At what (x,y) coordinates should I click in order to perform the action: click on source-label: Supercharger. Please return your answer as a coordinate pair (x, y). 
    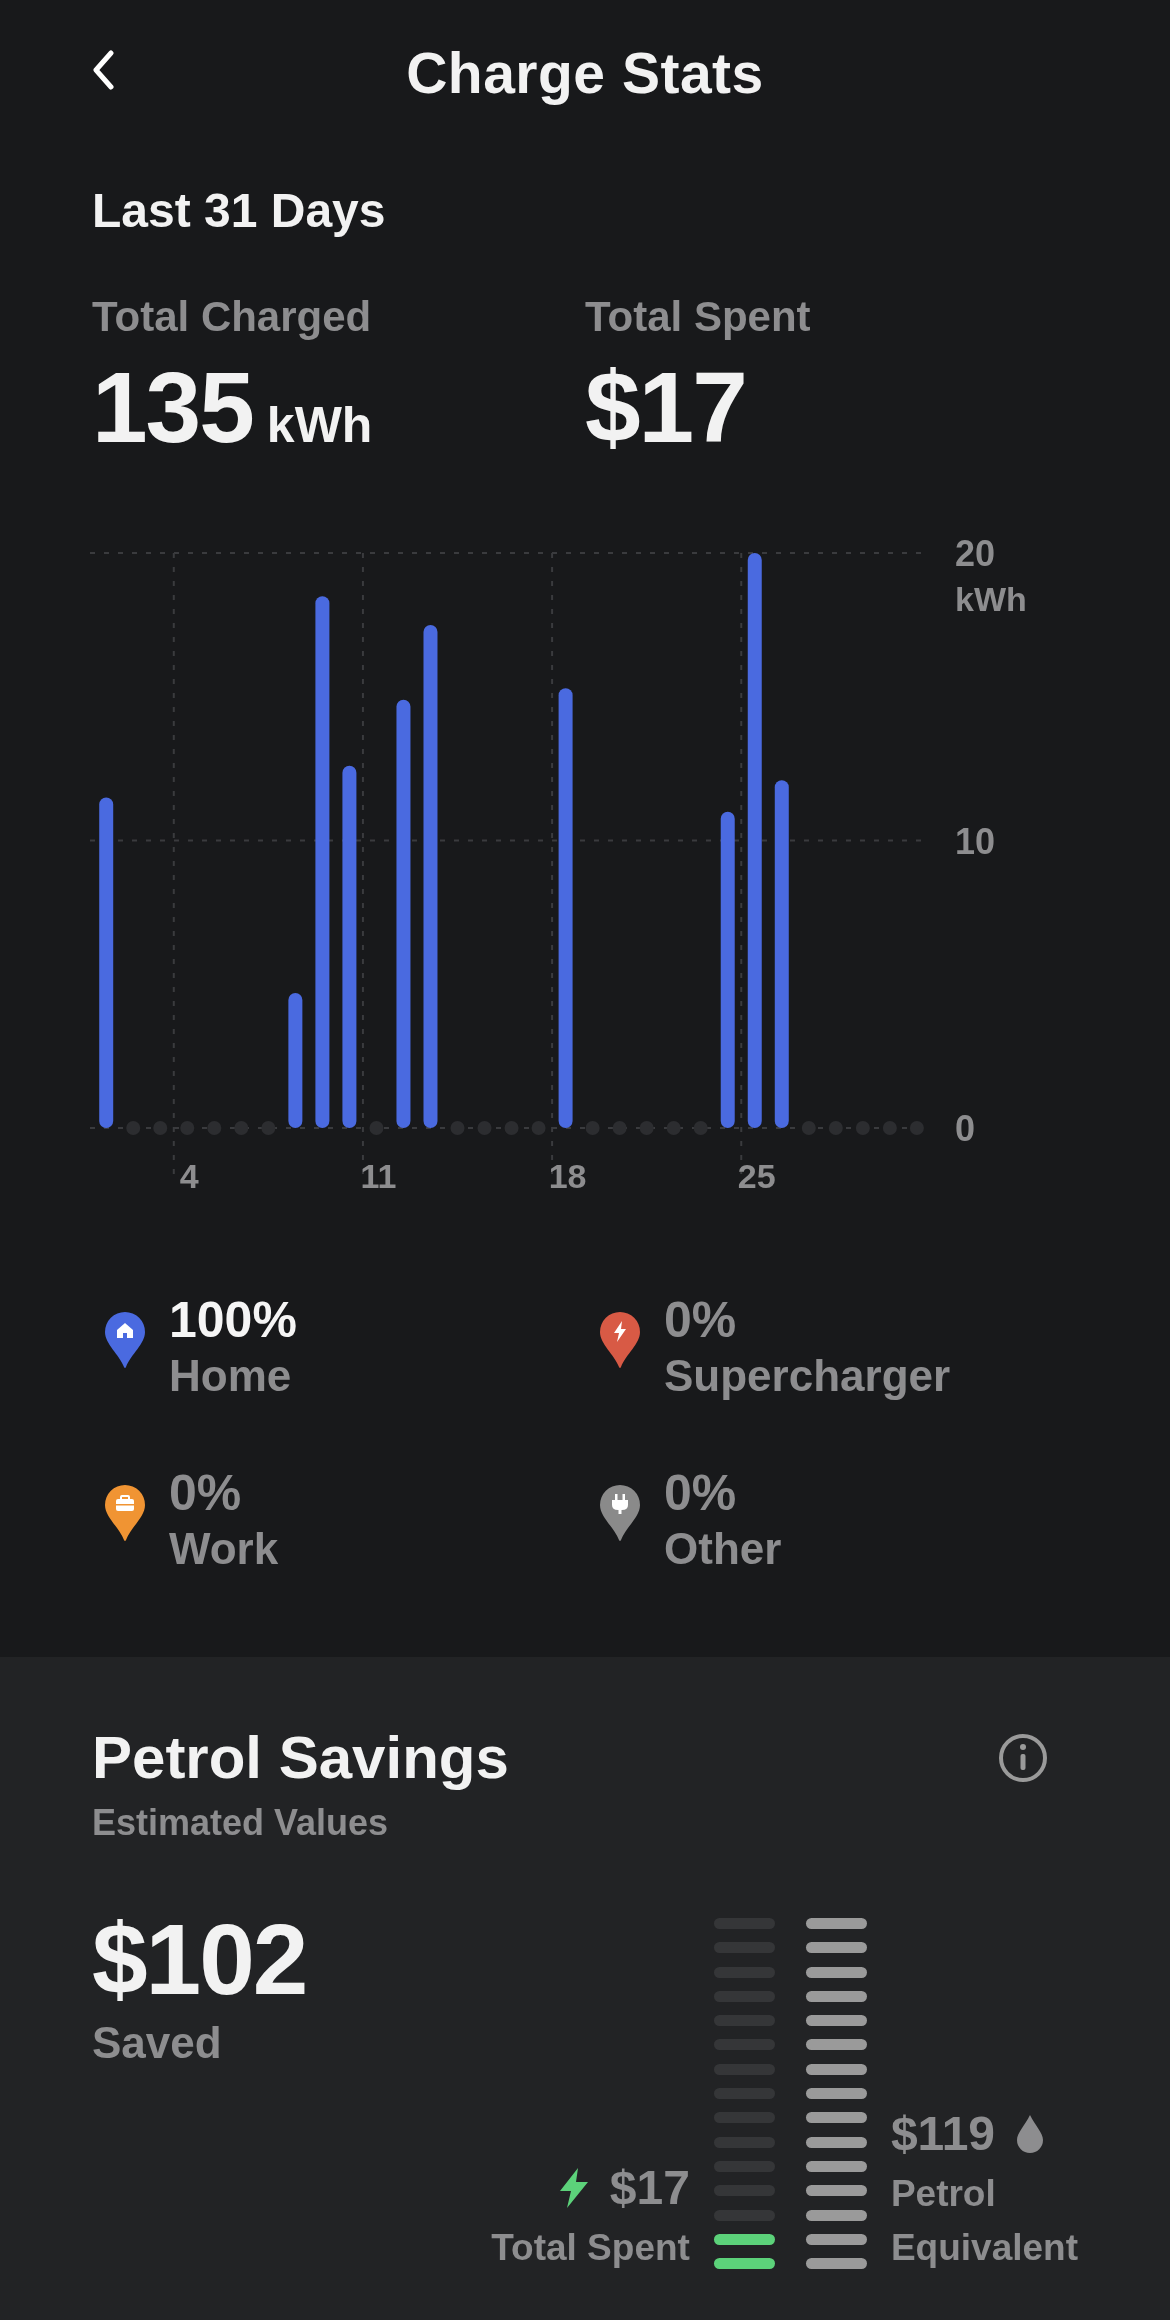
    Looking at the image, I should click on (807, 1376).